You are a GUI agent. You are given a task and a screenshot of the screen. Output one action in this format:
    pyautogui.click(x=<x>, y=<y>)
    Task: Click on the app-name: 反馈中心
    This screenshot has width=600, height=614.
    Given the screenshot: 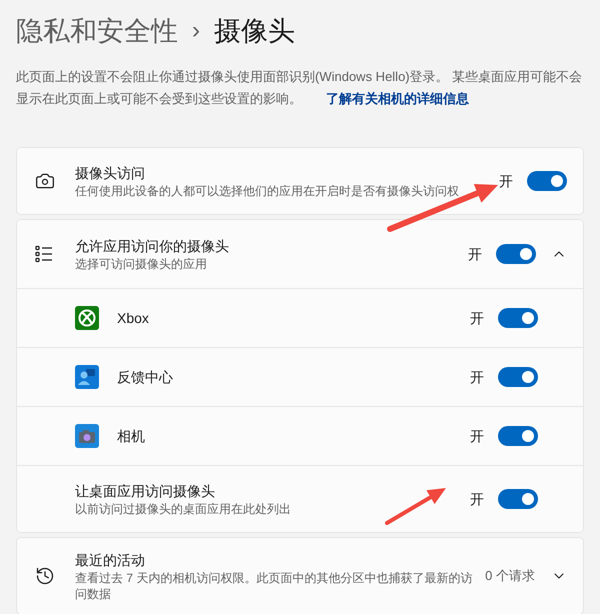 What is the action you would take?
    pyautogui.click(x=145, y=377)
    